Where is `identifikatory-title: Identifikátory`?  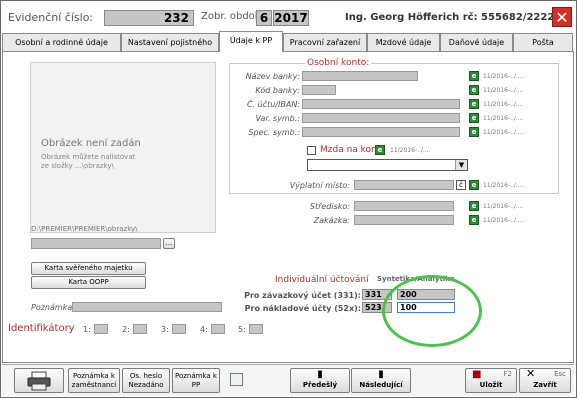
identifikatory-title: Identifikátory is located at coordinates (41, 328).